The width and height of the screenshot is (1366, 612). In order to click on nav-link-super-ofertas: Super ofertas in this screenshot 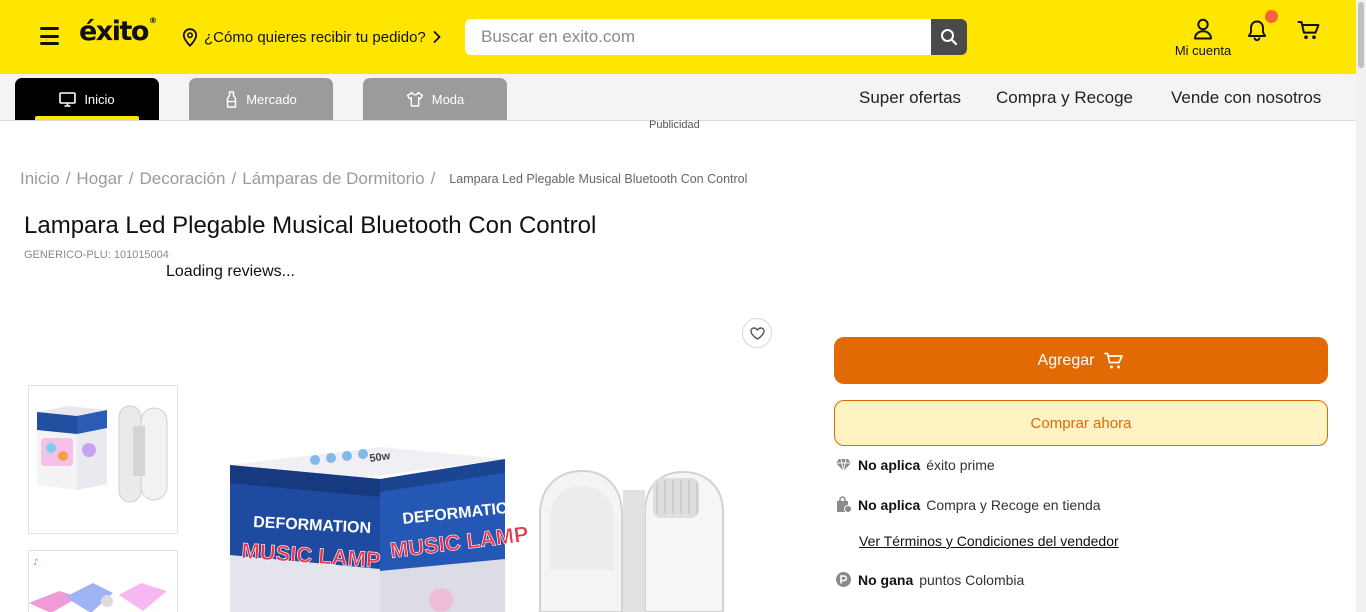, I will do `click(910, 98)`.